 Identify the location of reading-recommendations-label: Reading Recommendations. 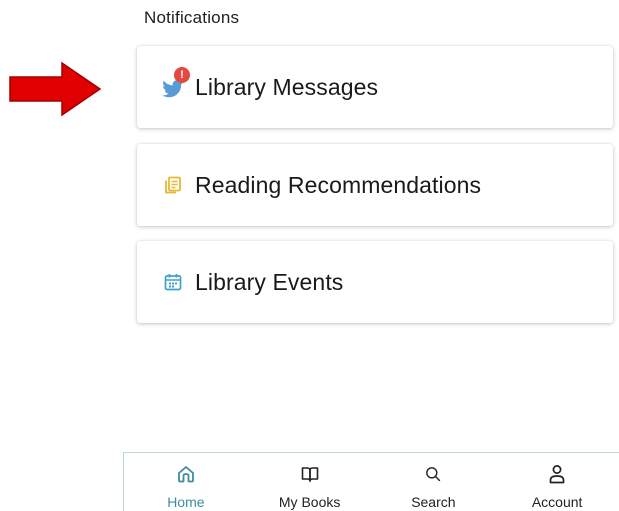
(338, 184).